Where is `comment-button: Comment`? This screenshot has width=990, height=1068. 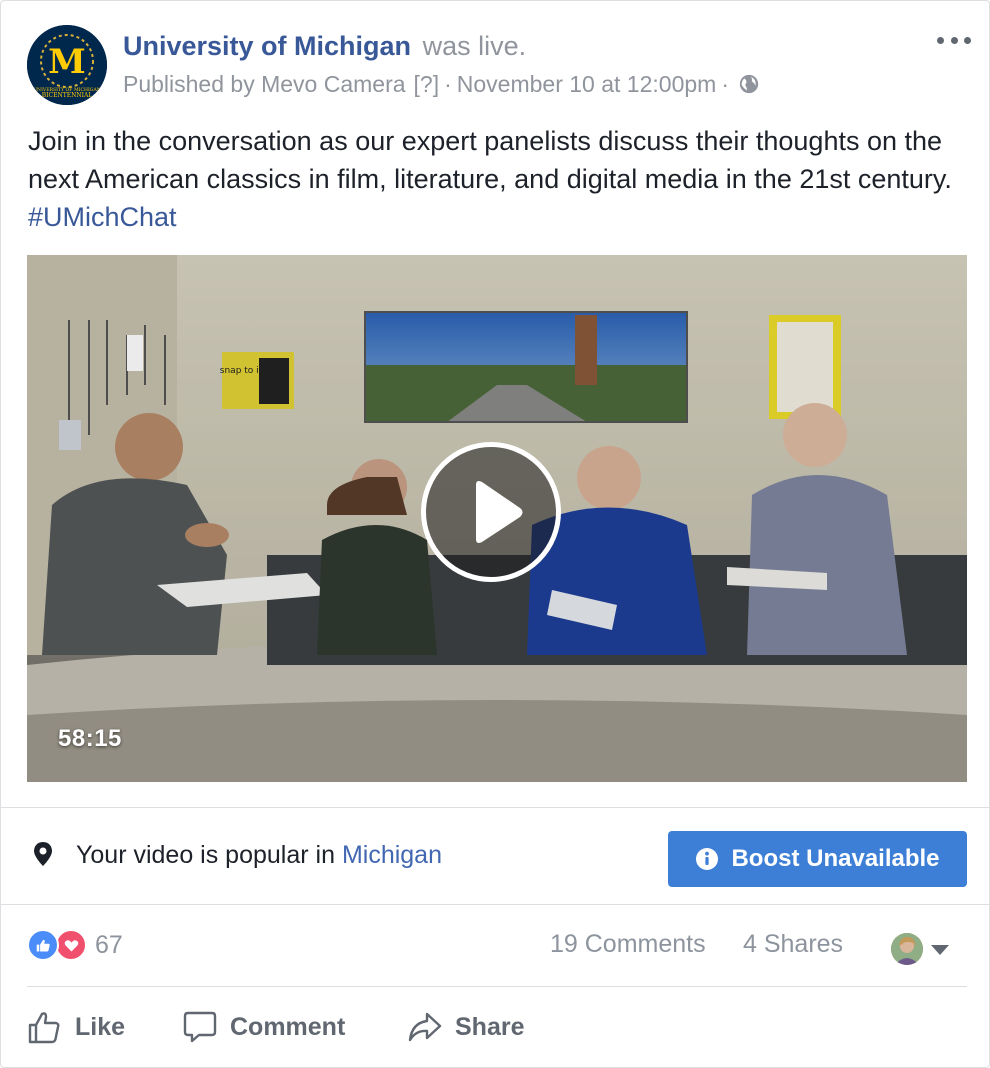 comment-button: Comment is located at coordinates (263, 1027).